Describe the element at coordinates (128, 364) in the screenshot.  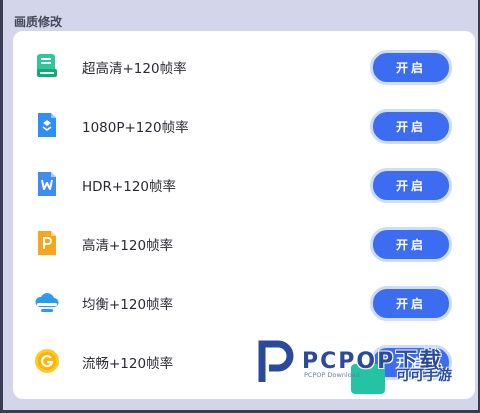
I see `option-label: 流畅+120帧率` at that location.